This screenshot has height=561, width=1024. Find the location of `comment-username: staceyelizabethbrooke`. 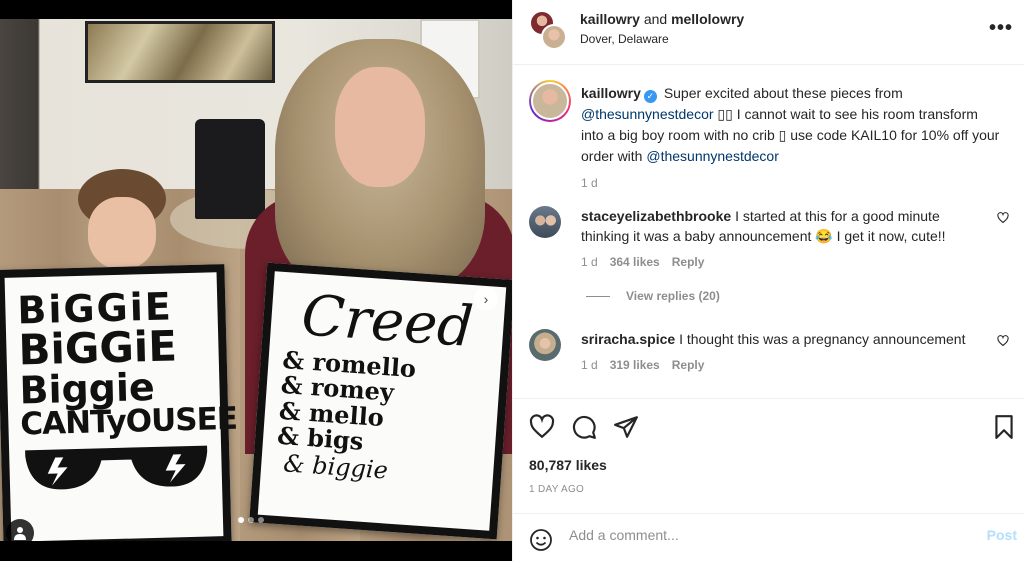

comment-username: staceyelizabethbrooke is located at coordinates (656, 216).